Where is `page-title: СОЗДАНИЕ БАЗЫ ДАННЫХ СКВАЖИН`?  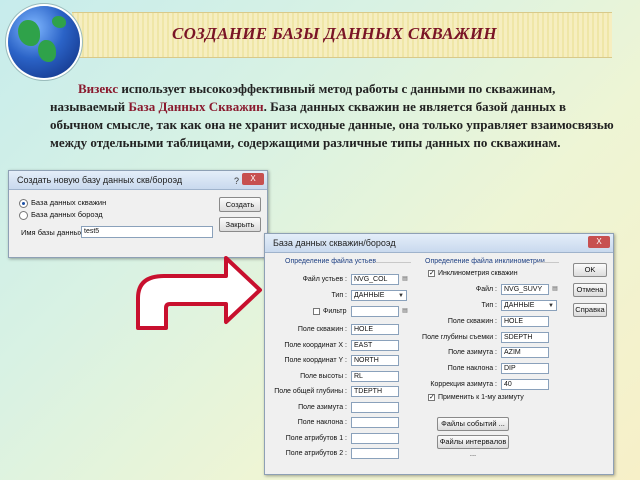 page-title: СОЗДАНИЕ БАЗЫ ДАННЫХ СКВАЖИН is located at coordinates (334, 33).